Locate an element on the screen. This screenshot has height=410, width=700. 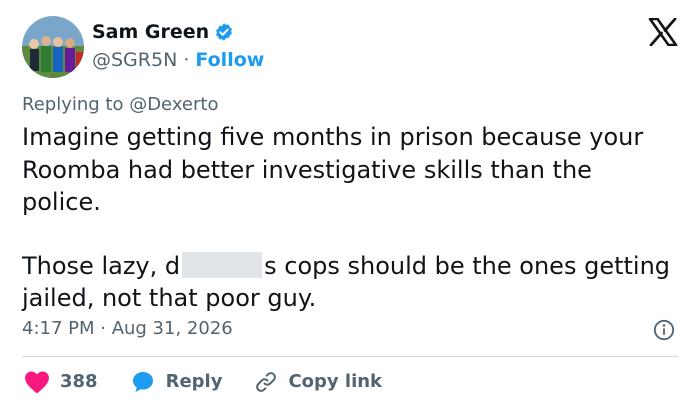
reply-label: Reply is located at coordinates (194, 381).